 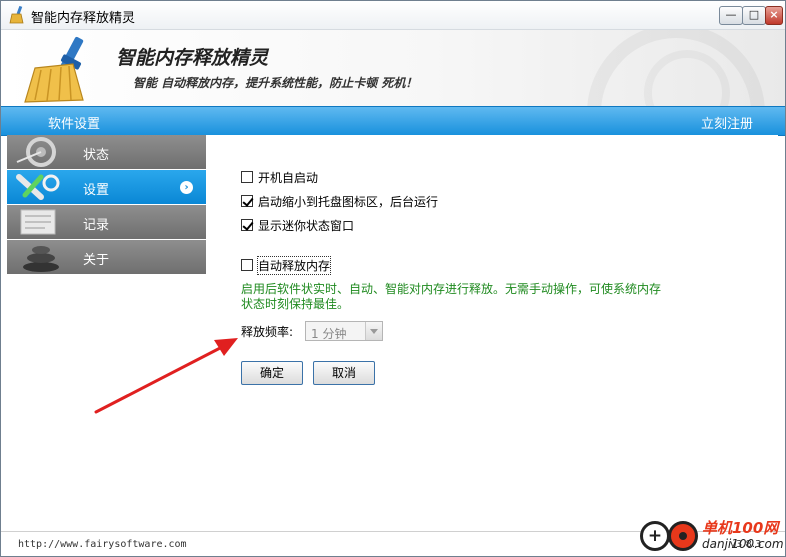 I want to click on auto-release-checkbox: 自动释放内存, so click(x=286, y=265).